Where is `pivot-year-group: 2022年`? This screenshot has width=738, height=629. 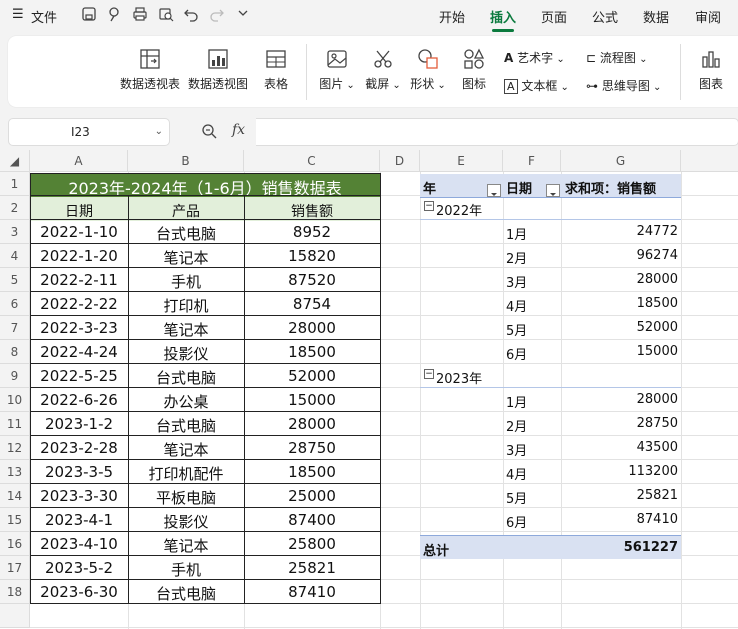 pivot-year-group: 2022年 is located at coordinates (459, 209).